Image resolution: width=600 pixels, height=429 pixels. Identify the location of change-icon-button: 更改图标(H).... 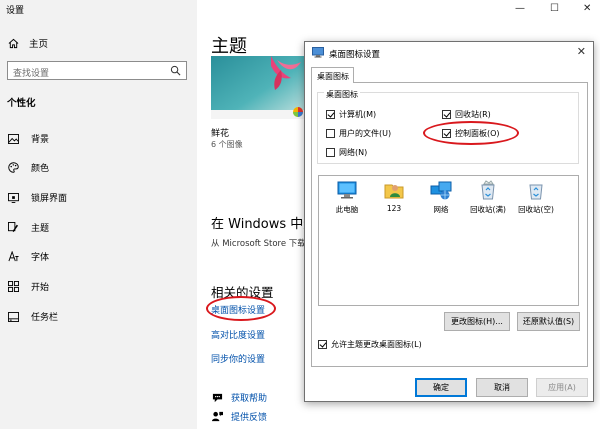
(477, 321).